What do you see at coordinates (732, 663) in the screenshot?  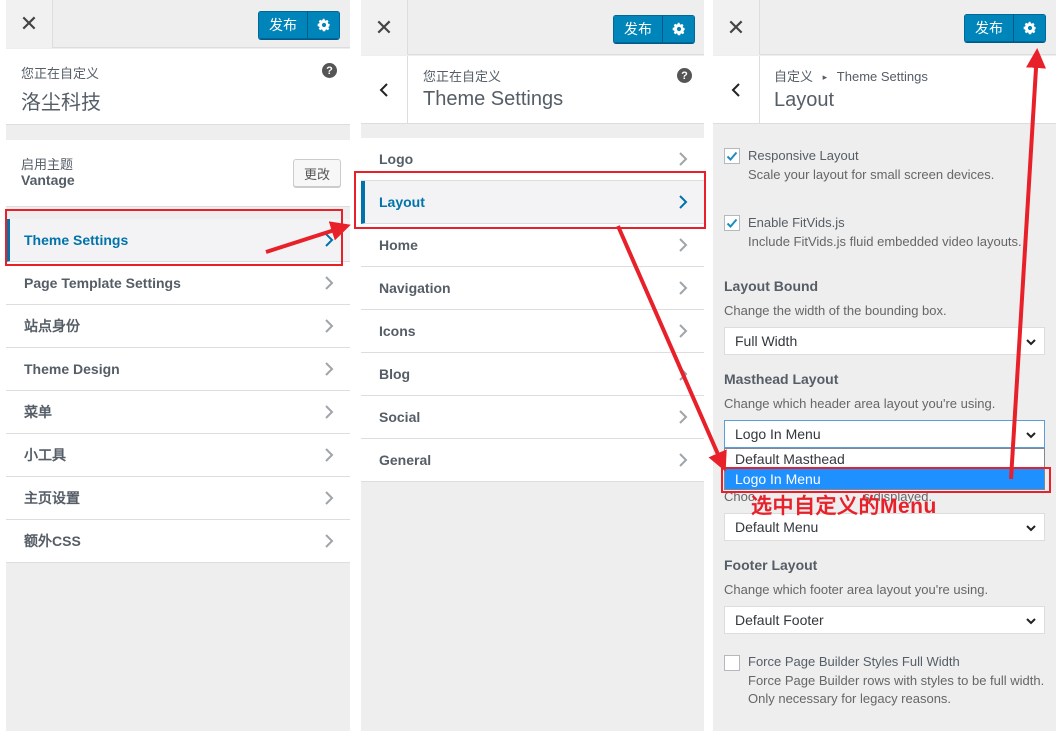 I see `force-page-builder-checkbox` at bounding box center [732, 663].